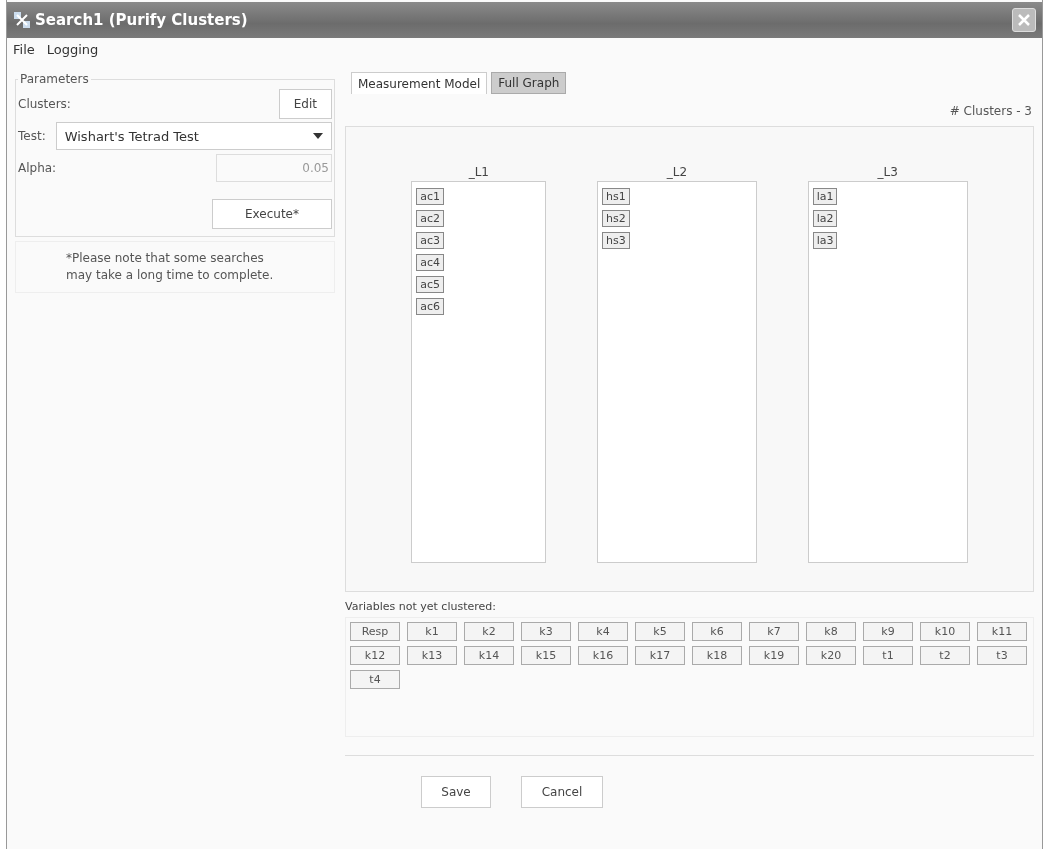  Describe the element at coordinates (603, 631) in the screenshot. I see `variable-chip: k4` at that location.